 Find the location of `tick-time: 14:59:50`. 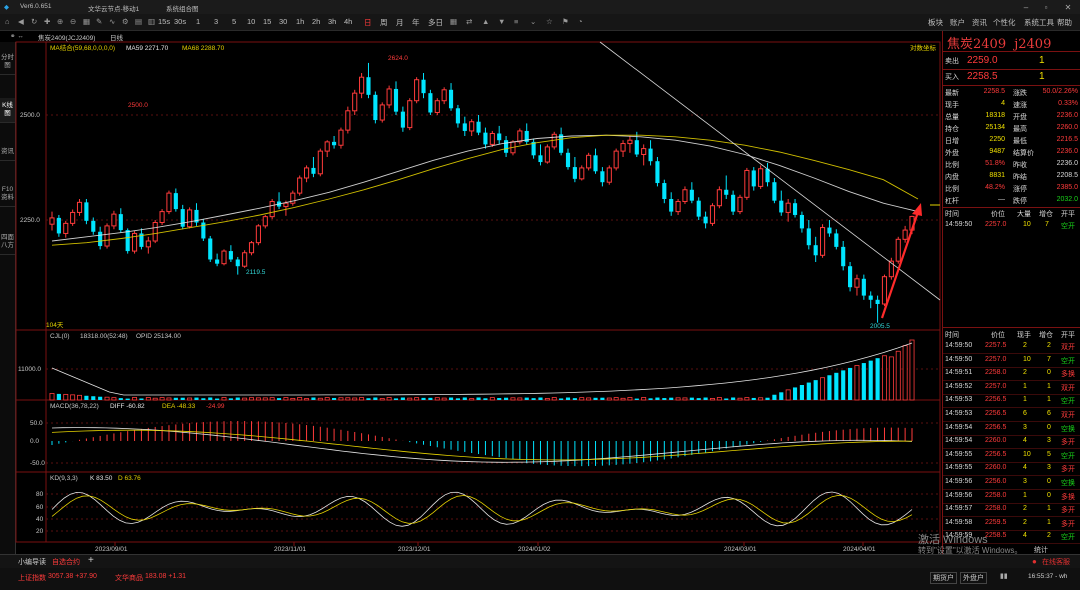

tick-time: 14:59:50 is located at coordinates (959, 224).